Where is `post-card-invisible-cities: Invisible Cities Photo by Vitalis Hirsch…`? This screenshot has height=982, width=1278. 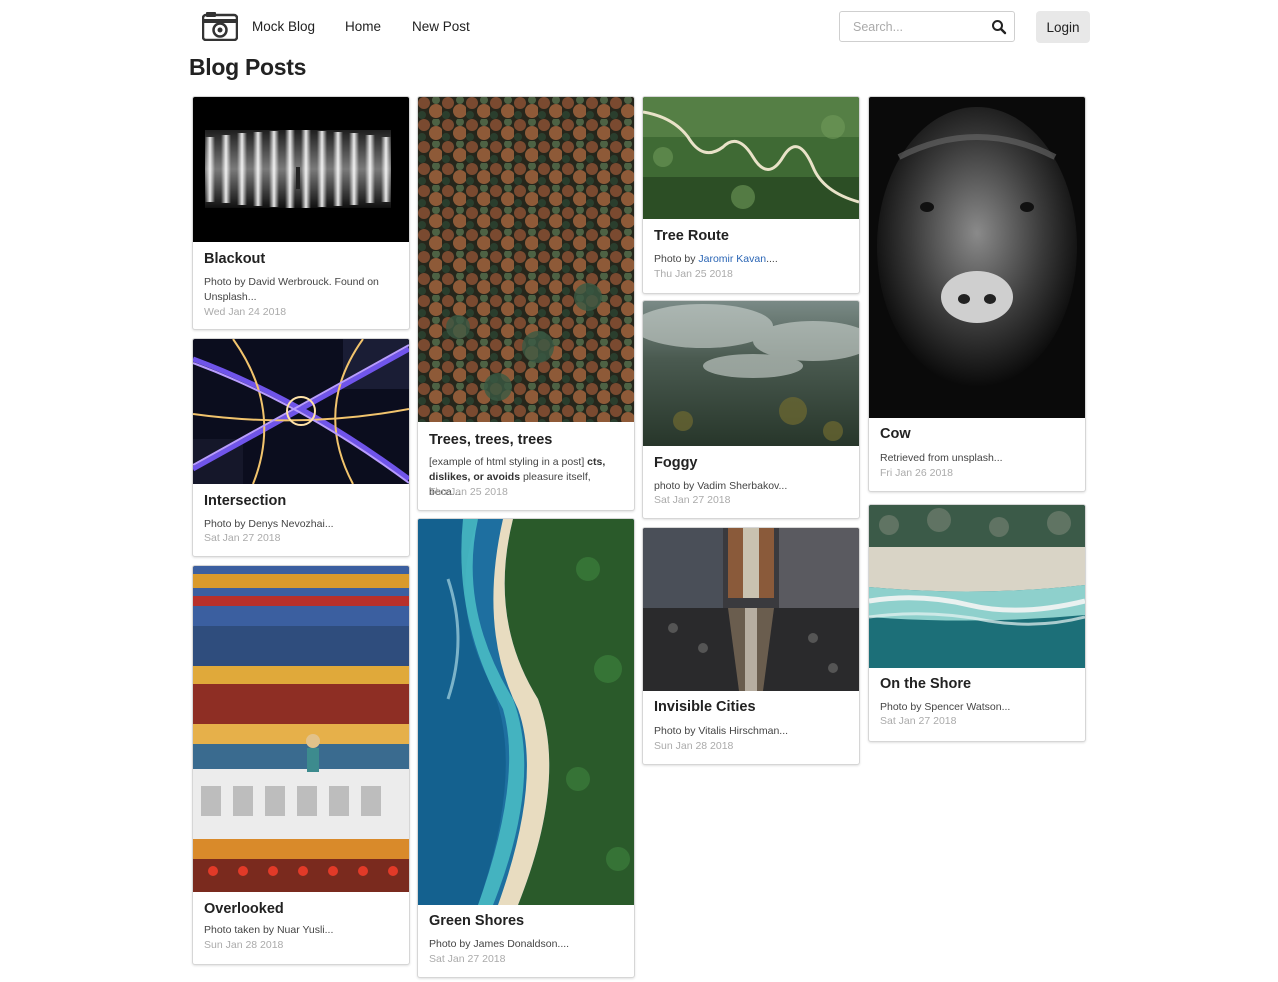 post-card-invisible-cities: Invisible Cities Photo by Vitalis Hirsch… is located at coordinates (751, 646).